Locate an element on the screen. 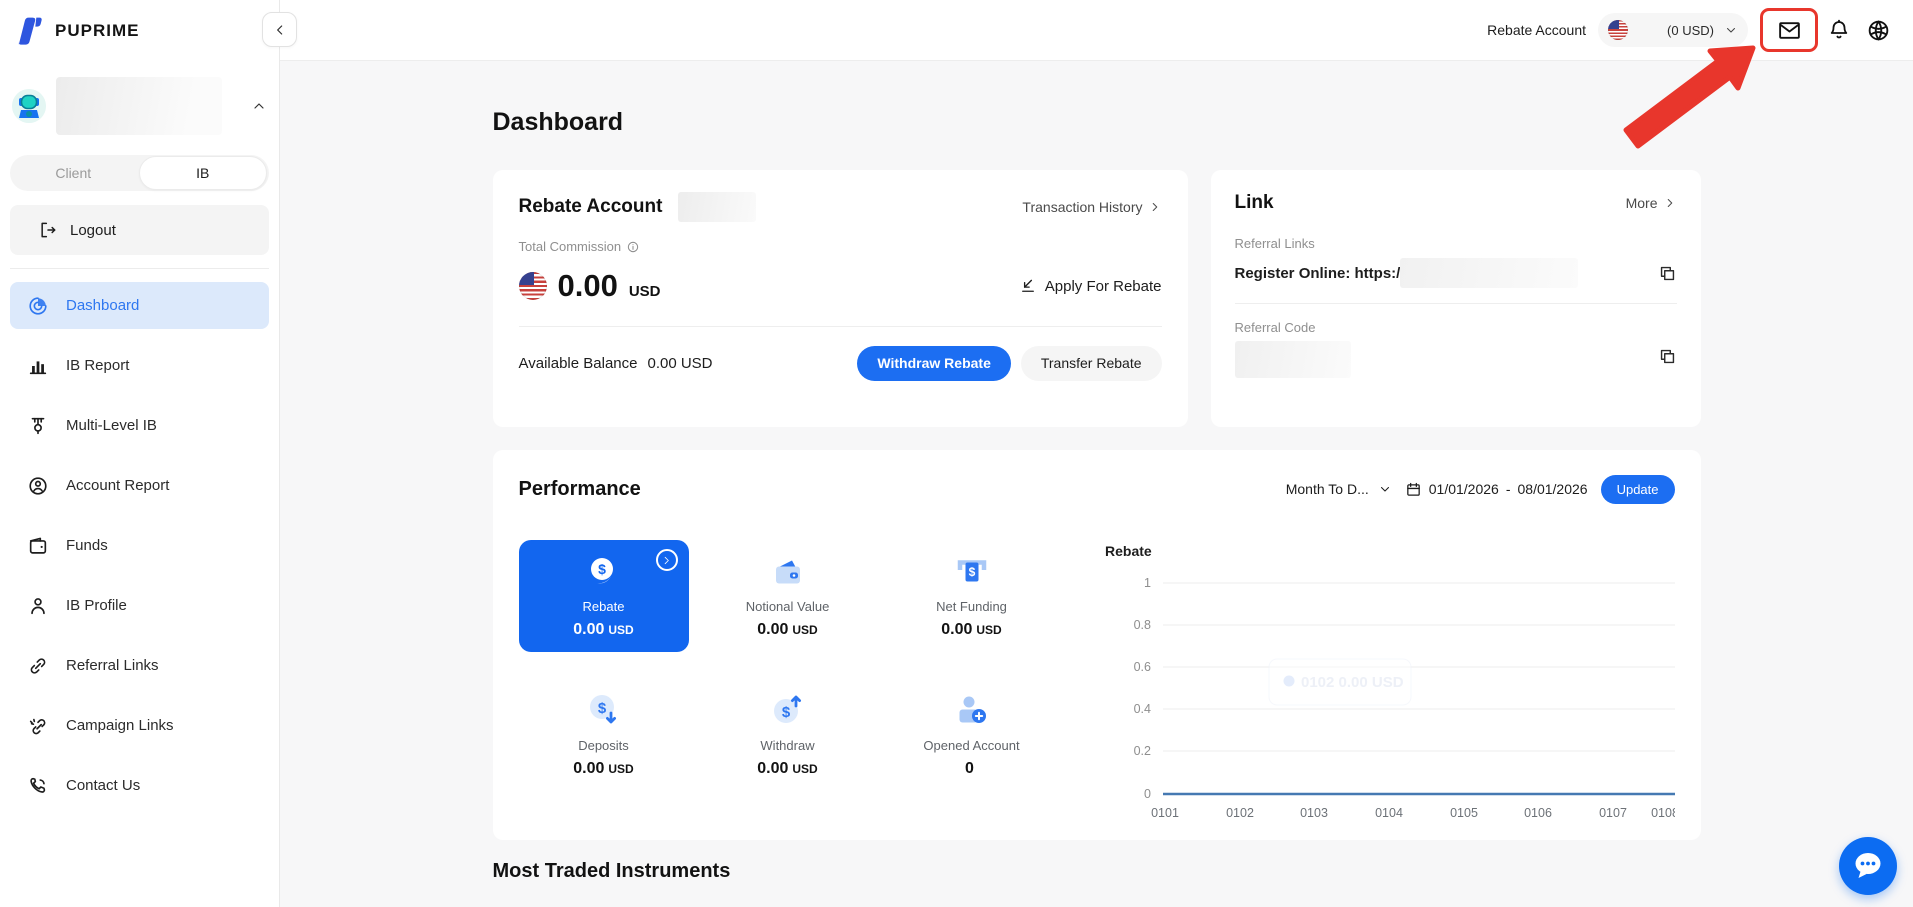 Image resolution: width=1913 pixels, height=907 pixels. sidebar-item-label: Dashboard is located at coordinates (103, 305).